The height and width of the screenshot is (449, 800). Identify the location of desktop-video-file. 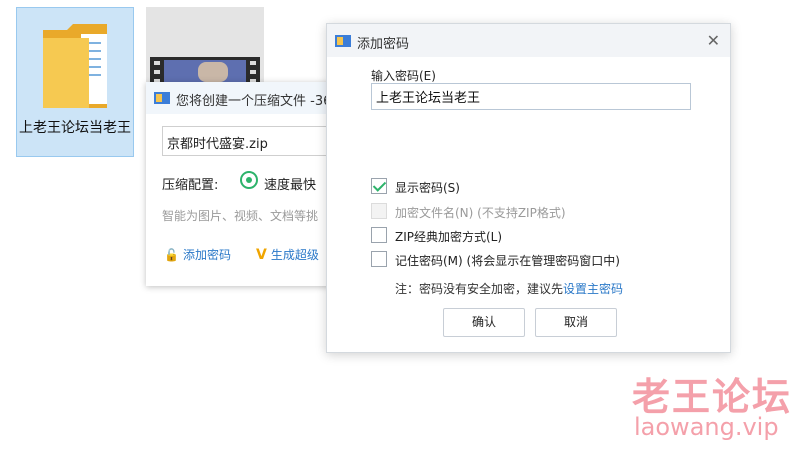
(205, 47).